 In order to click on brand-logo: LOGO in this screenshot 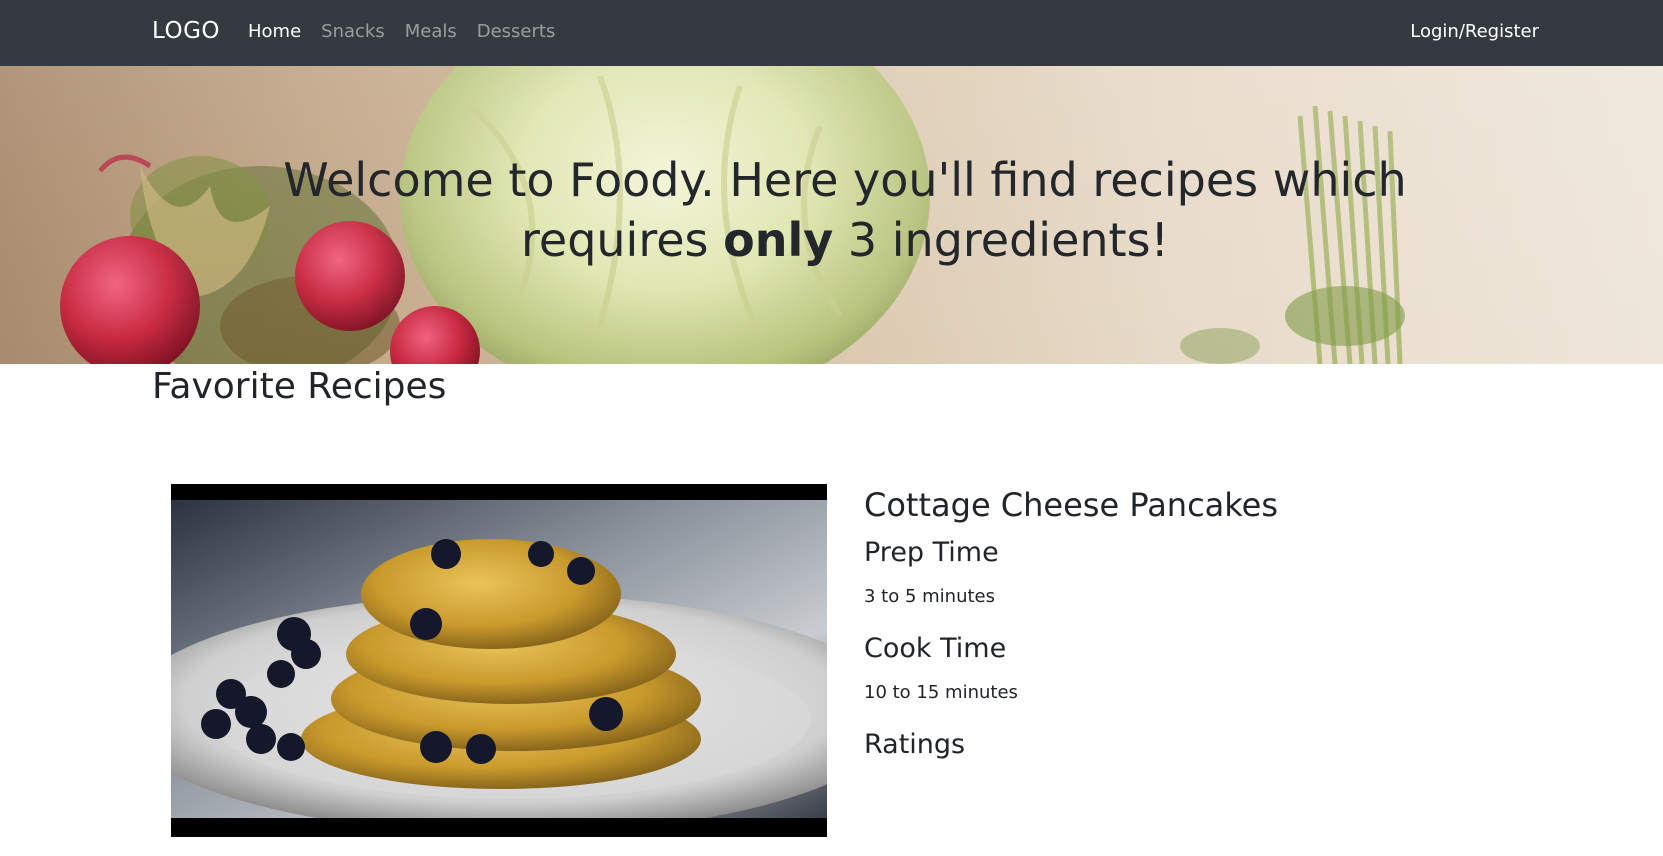, I will do `click(186, 31)`.